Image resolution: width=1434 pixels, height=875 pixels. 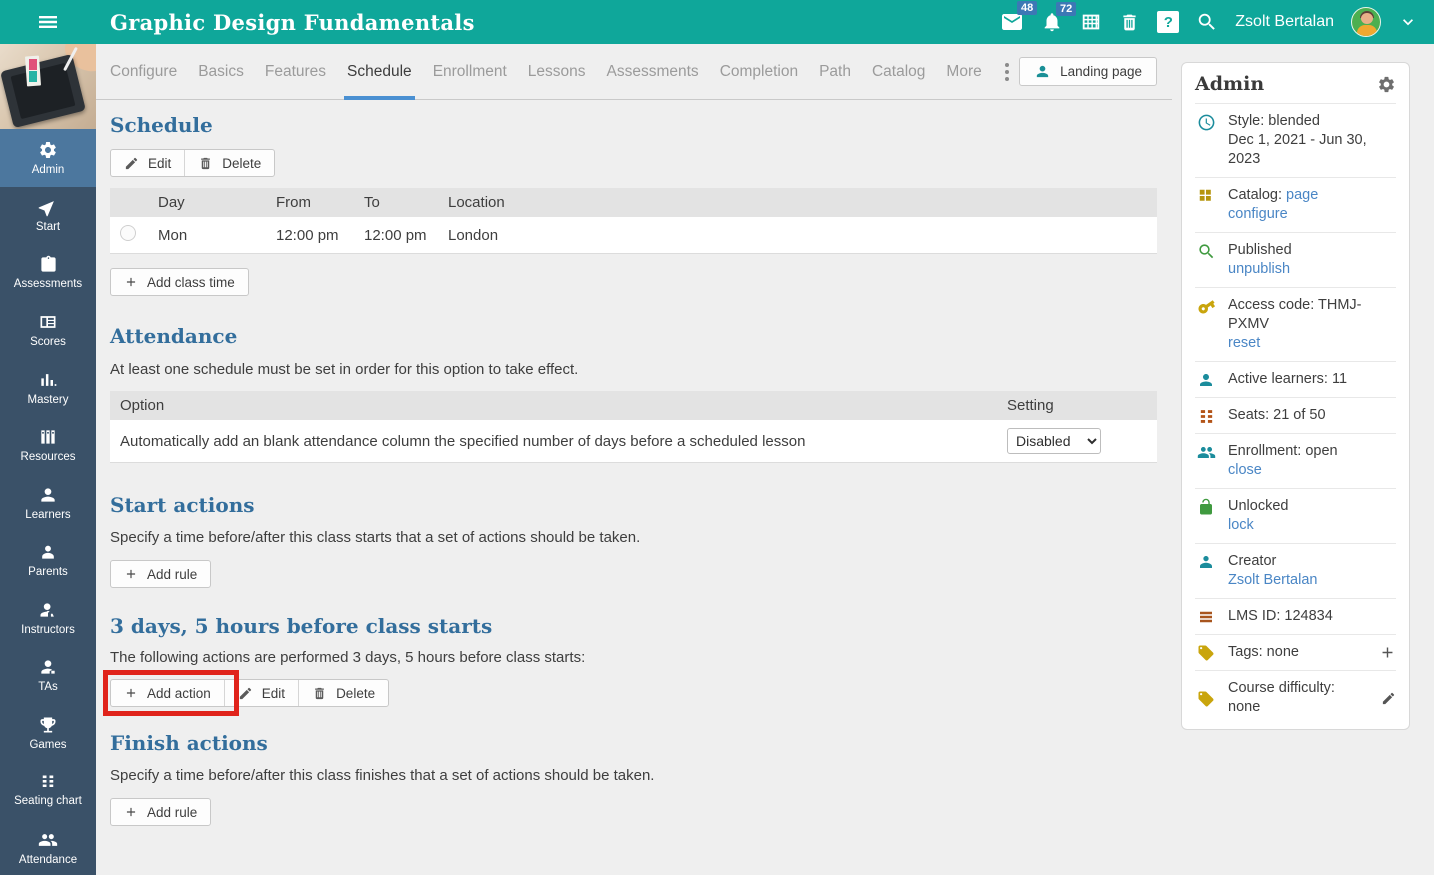 What do you see at coordinates (1295, 259) in the screenshot?
I see `admin-row-published: Published unpublish` at bounding box center [1295, 259].